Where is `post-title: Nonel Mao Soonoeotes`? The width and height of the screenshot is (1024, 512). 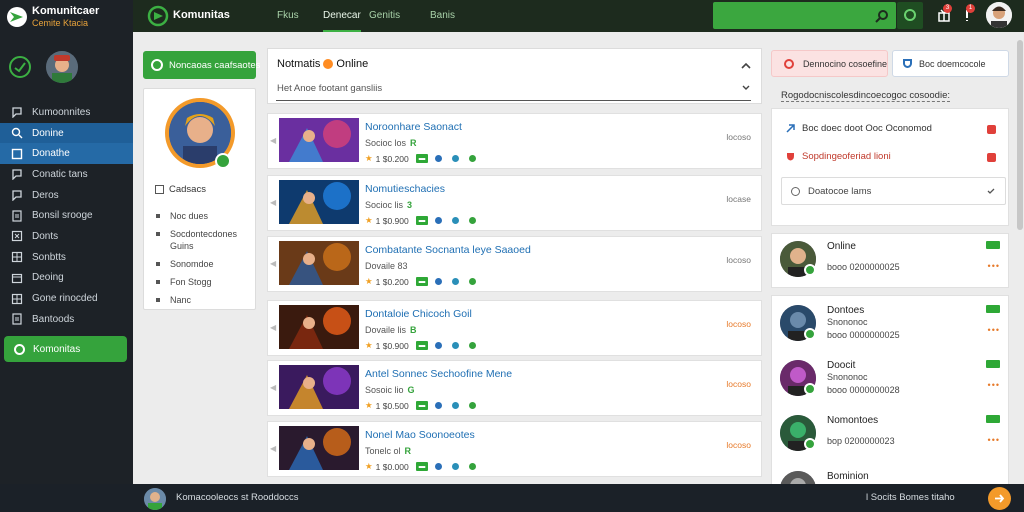
post-title: Nonel Mao Soonoeotes is located at coordinates (420, 435).